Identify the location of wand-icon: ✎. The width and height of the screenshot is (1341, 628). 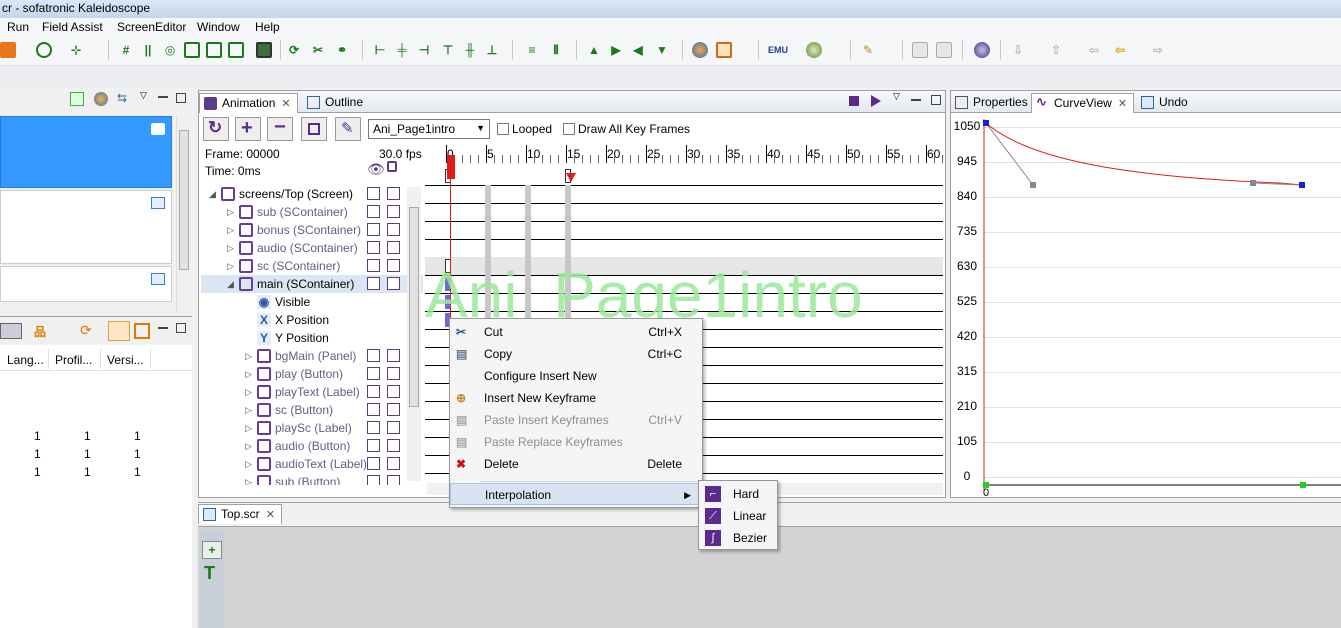
(868, 50).